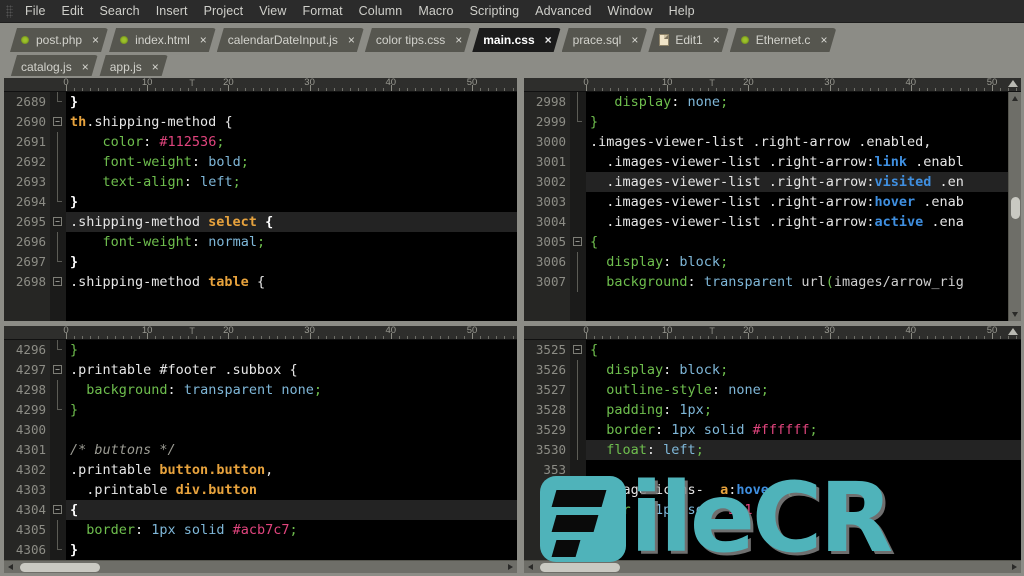  I want to click on tab-ethernet-c: Ethernet.c ×, so click(783, 40).